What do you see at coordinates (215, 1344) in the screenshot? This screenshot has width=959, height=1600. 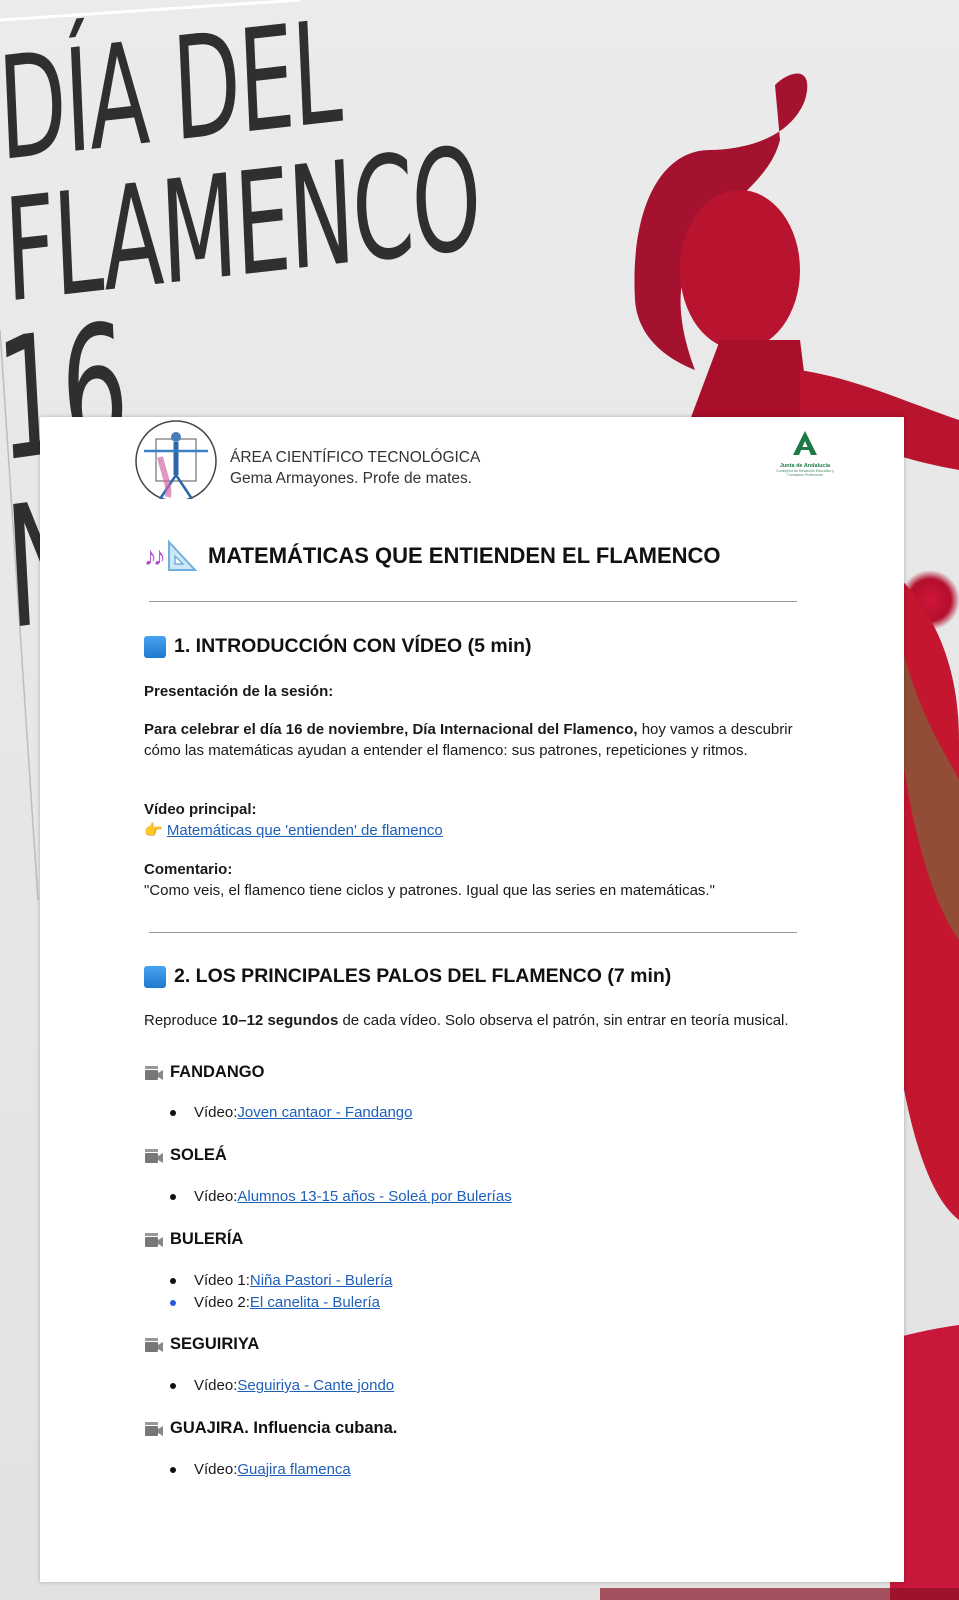 I see `palo-name: SEGUIRIYA` at bounding box center [215, 1344].